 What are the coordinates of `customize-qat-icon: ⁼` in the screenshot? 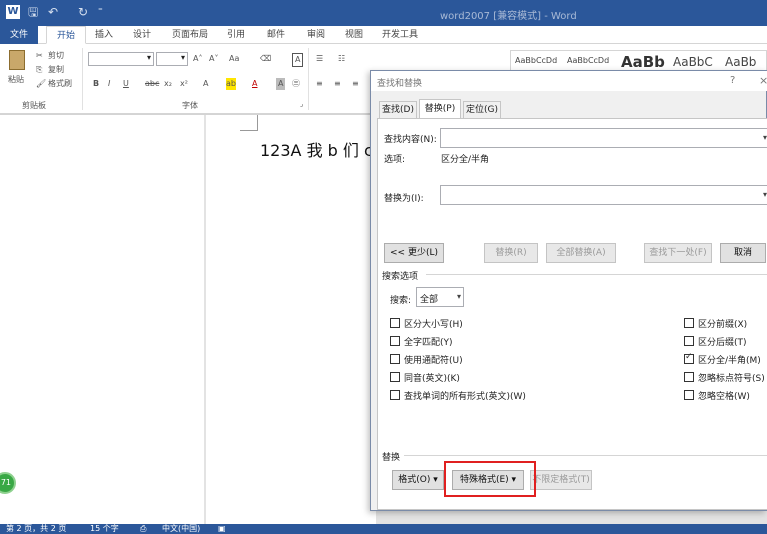 It's located at (100, 12).